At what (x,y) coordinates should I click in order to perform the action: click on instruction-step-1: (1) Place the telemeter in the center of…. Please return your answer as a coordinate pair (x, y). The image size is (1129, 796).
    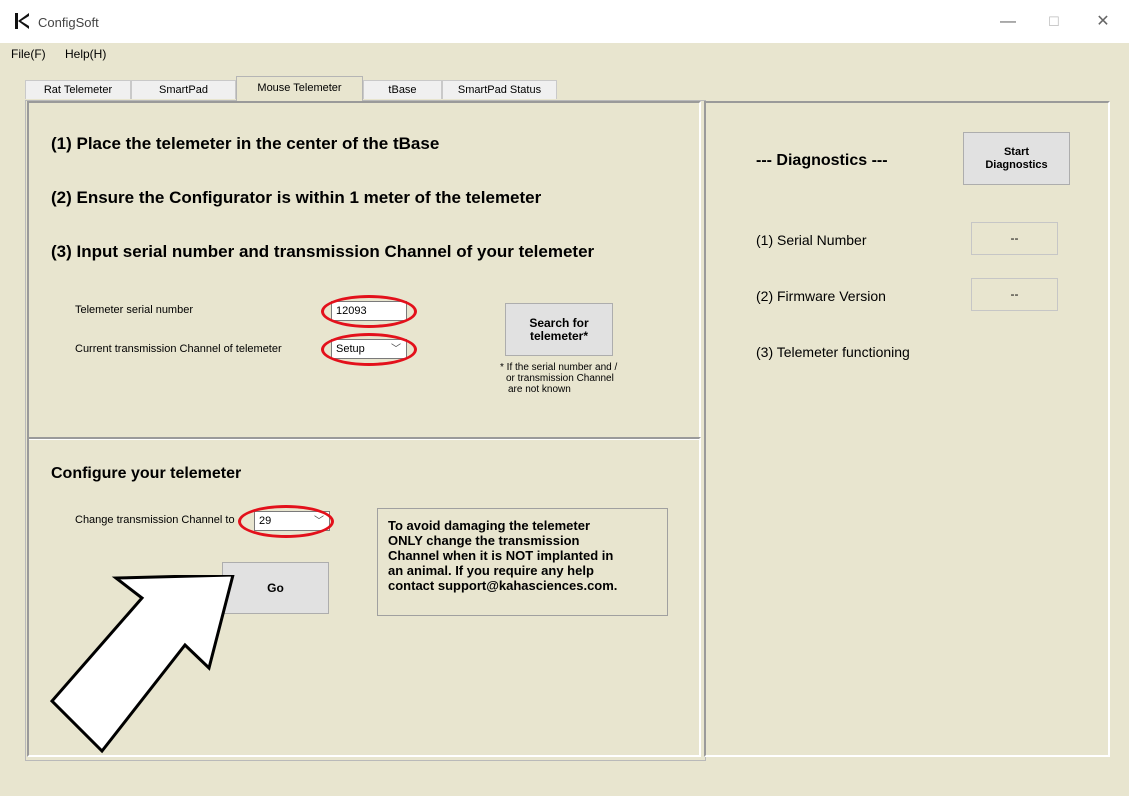
    Looking at the image, I should click on (245, 143).